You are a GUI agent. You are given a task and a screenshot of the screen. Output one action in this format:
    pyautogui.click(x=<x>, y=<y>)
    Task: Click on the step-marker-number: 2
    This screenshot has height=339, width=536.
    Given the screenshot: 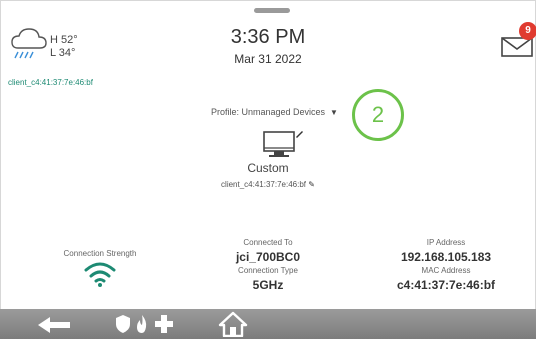 What is the action you would take?
    pyautogui.click(x=378, y=114)
    